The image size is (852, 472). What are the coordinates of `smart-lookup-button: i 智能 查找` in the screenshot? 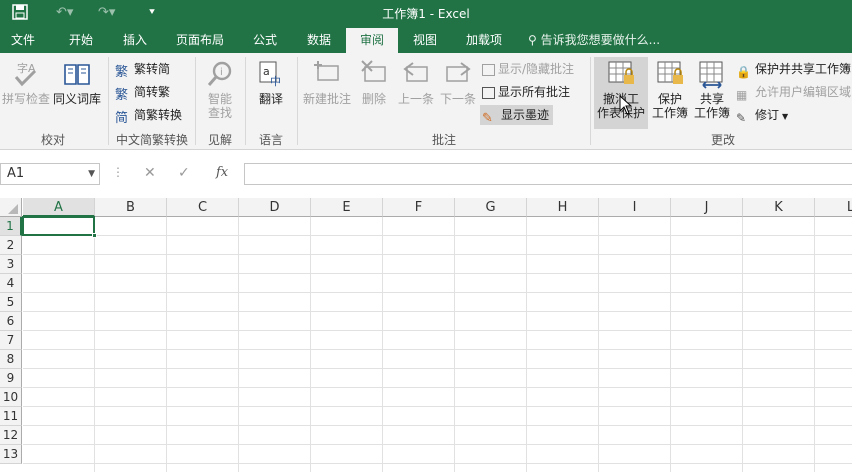 It's located at (220, 89).